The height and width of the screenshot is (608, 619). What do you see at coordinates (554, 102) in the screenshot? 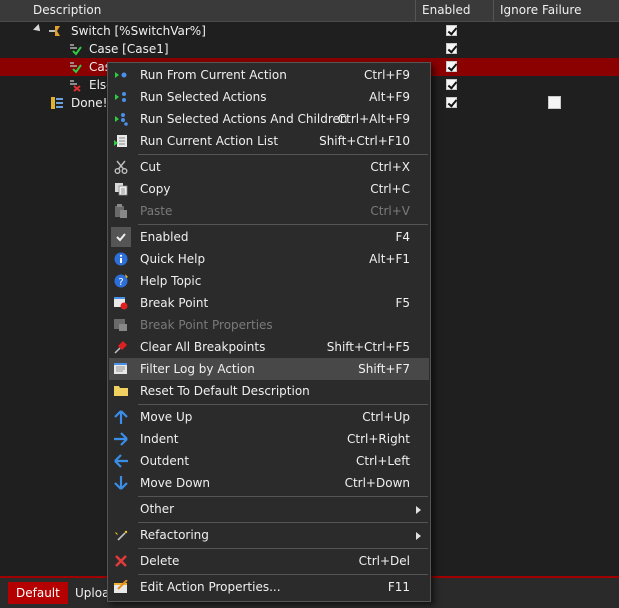
I see `ignore-failure-checkbox` at bounding box center [554, 102].